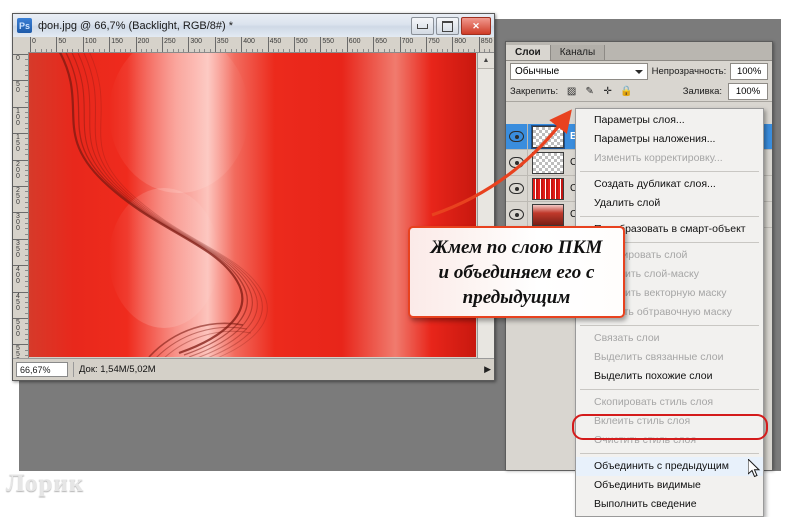  I want to click on brush-lock-icon: ✎, so click(589, 91).